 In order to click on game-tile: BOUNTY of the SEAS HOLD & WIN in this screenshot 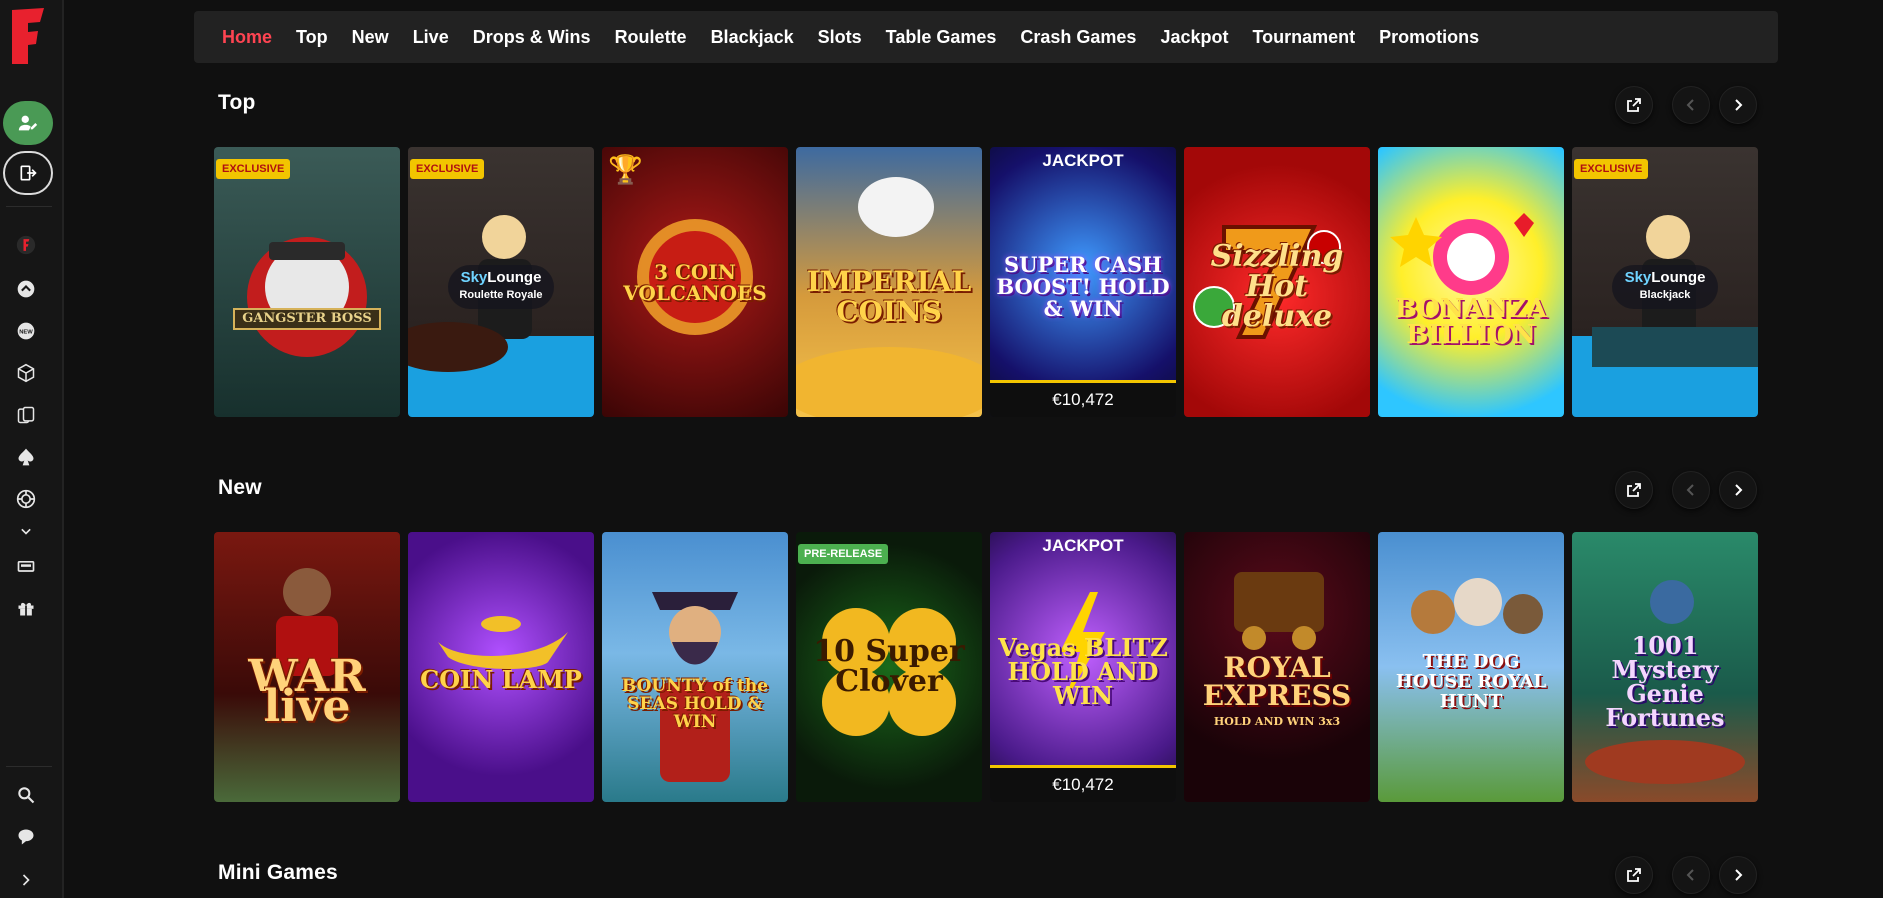, I will do `click(695, 667)`.